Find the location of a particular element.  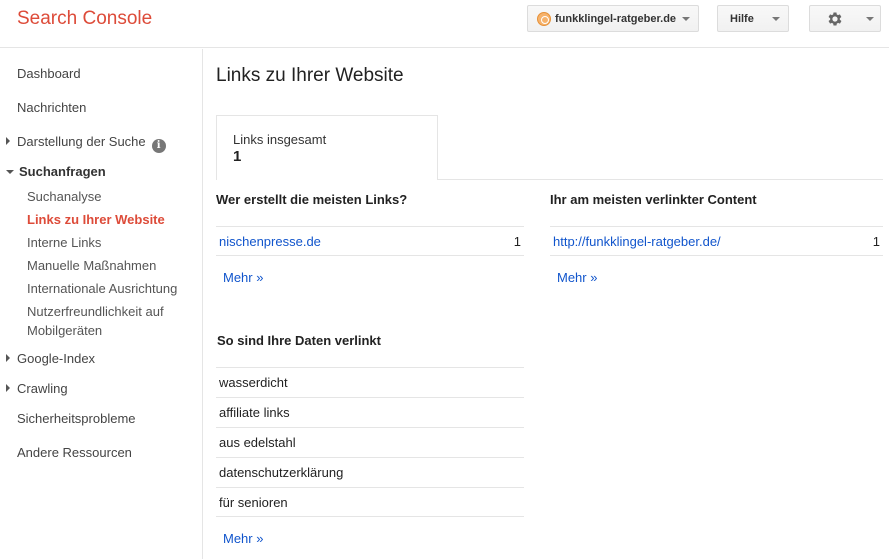

sidebar-item-messages: Nachrichten is located at coordinates (51, 107).